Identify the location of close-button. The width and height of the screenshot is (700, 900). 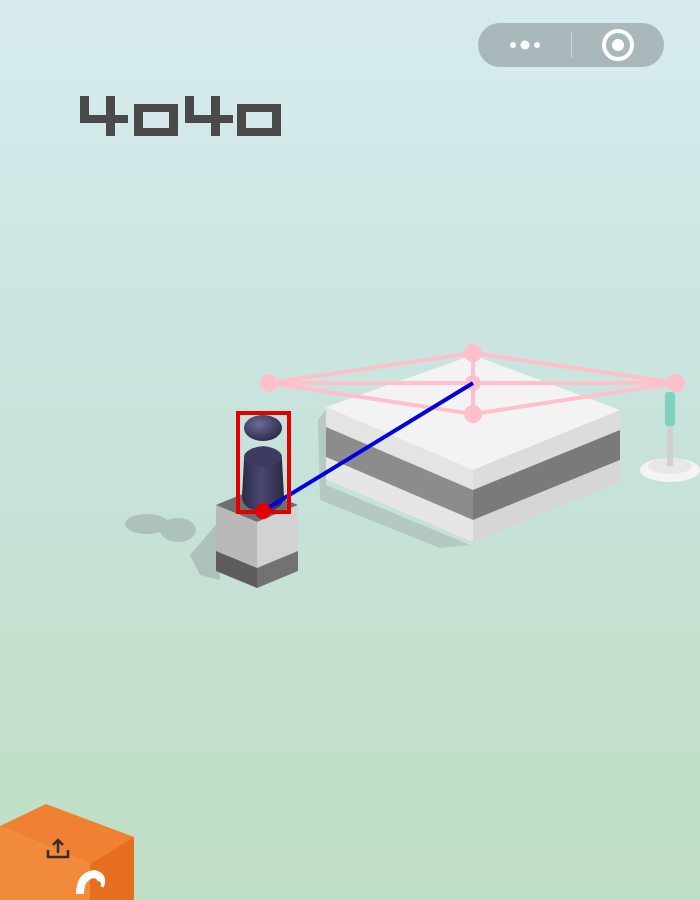
(618, 45).